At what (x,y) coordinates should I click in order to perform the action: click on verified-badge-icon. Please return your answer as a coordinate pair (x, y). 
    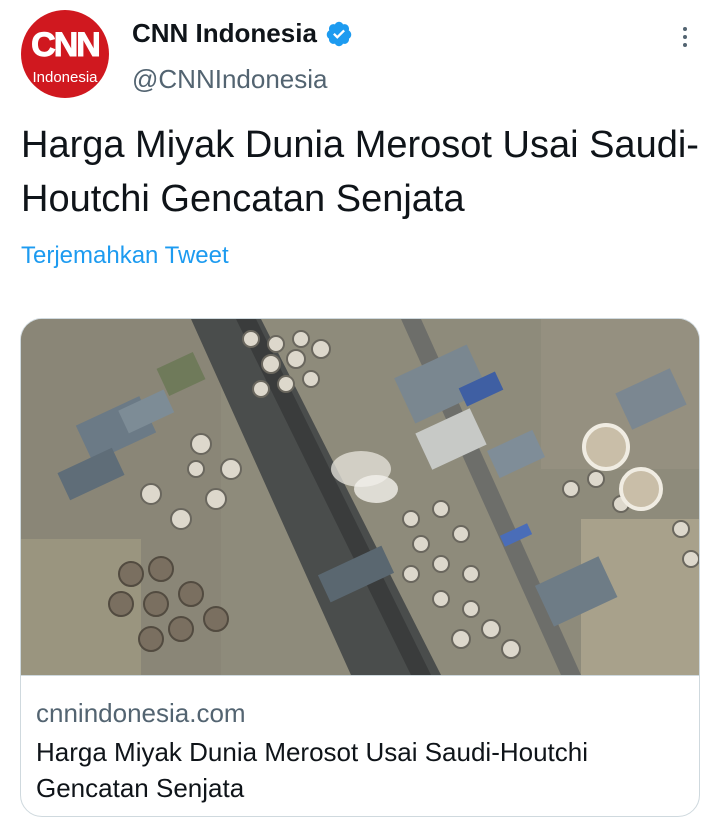
    Looking at the image, I should click on (339, 34).